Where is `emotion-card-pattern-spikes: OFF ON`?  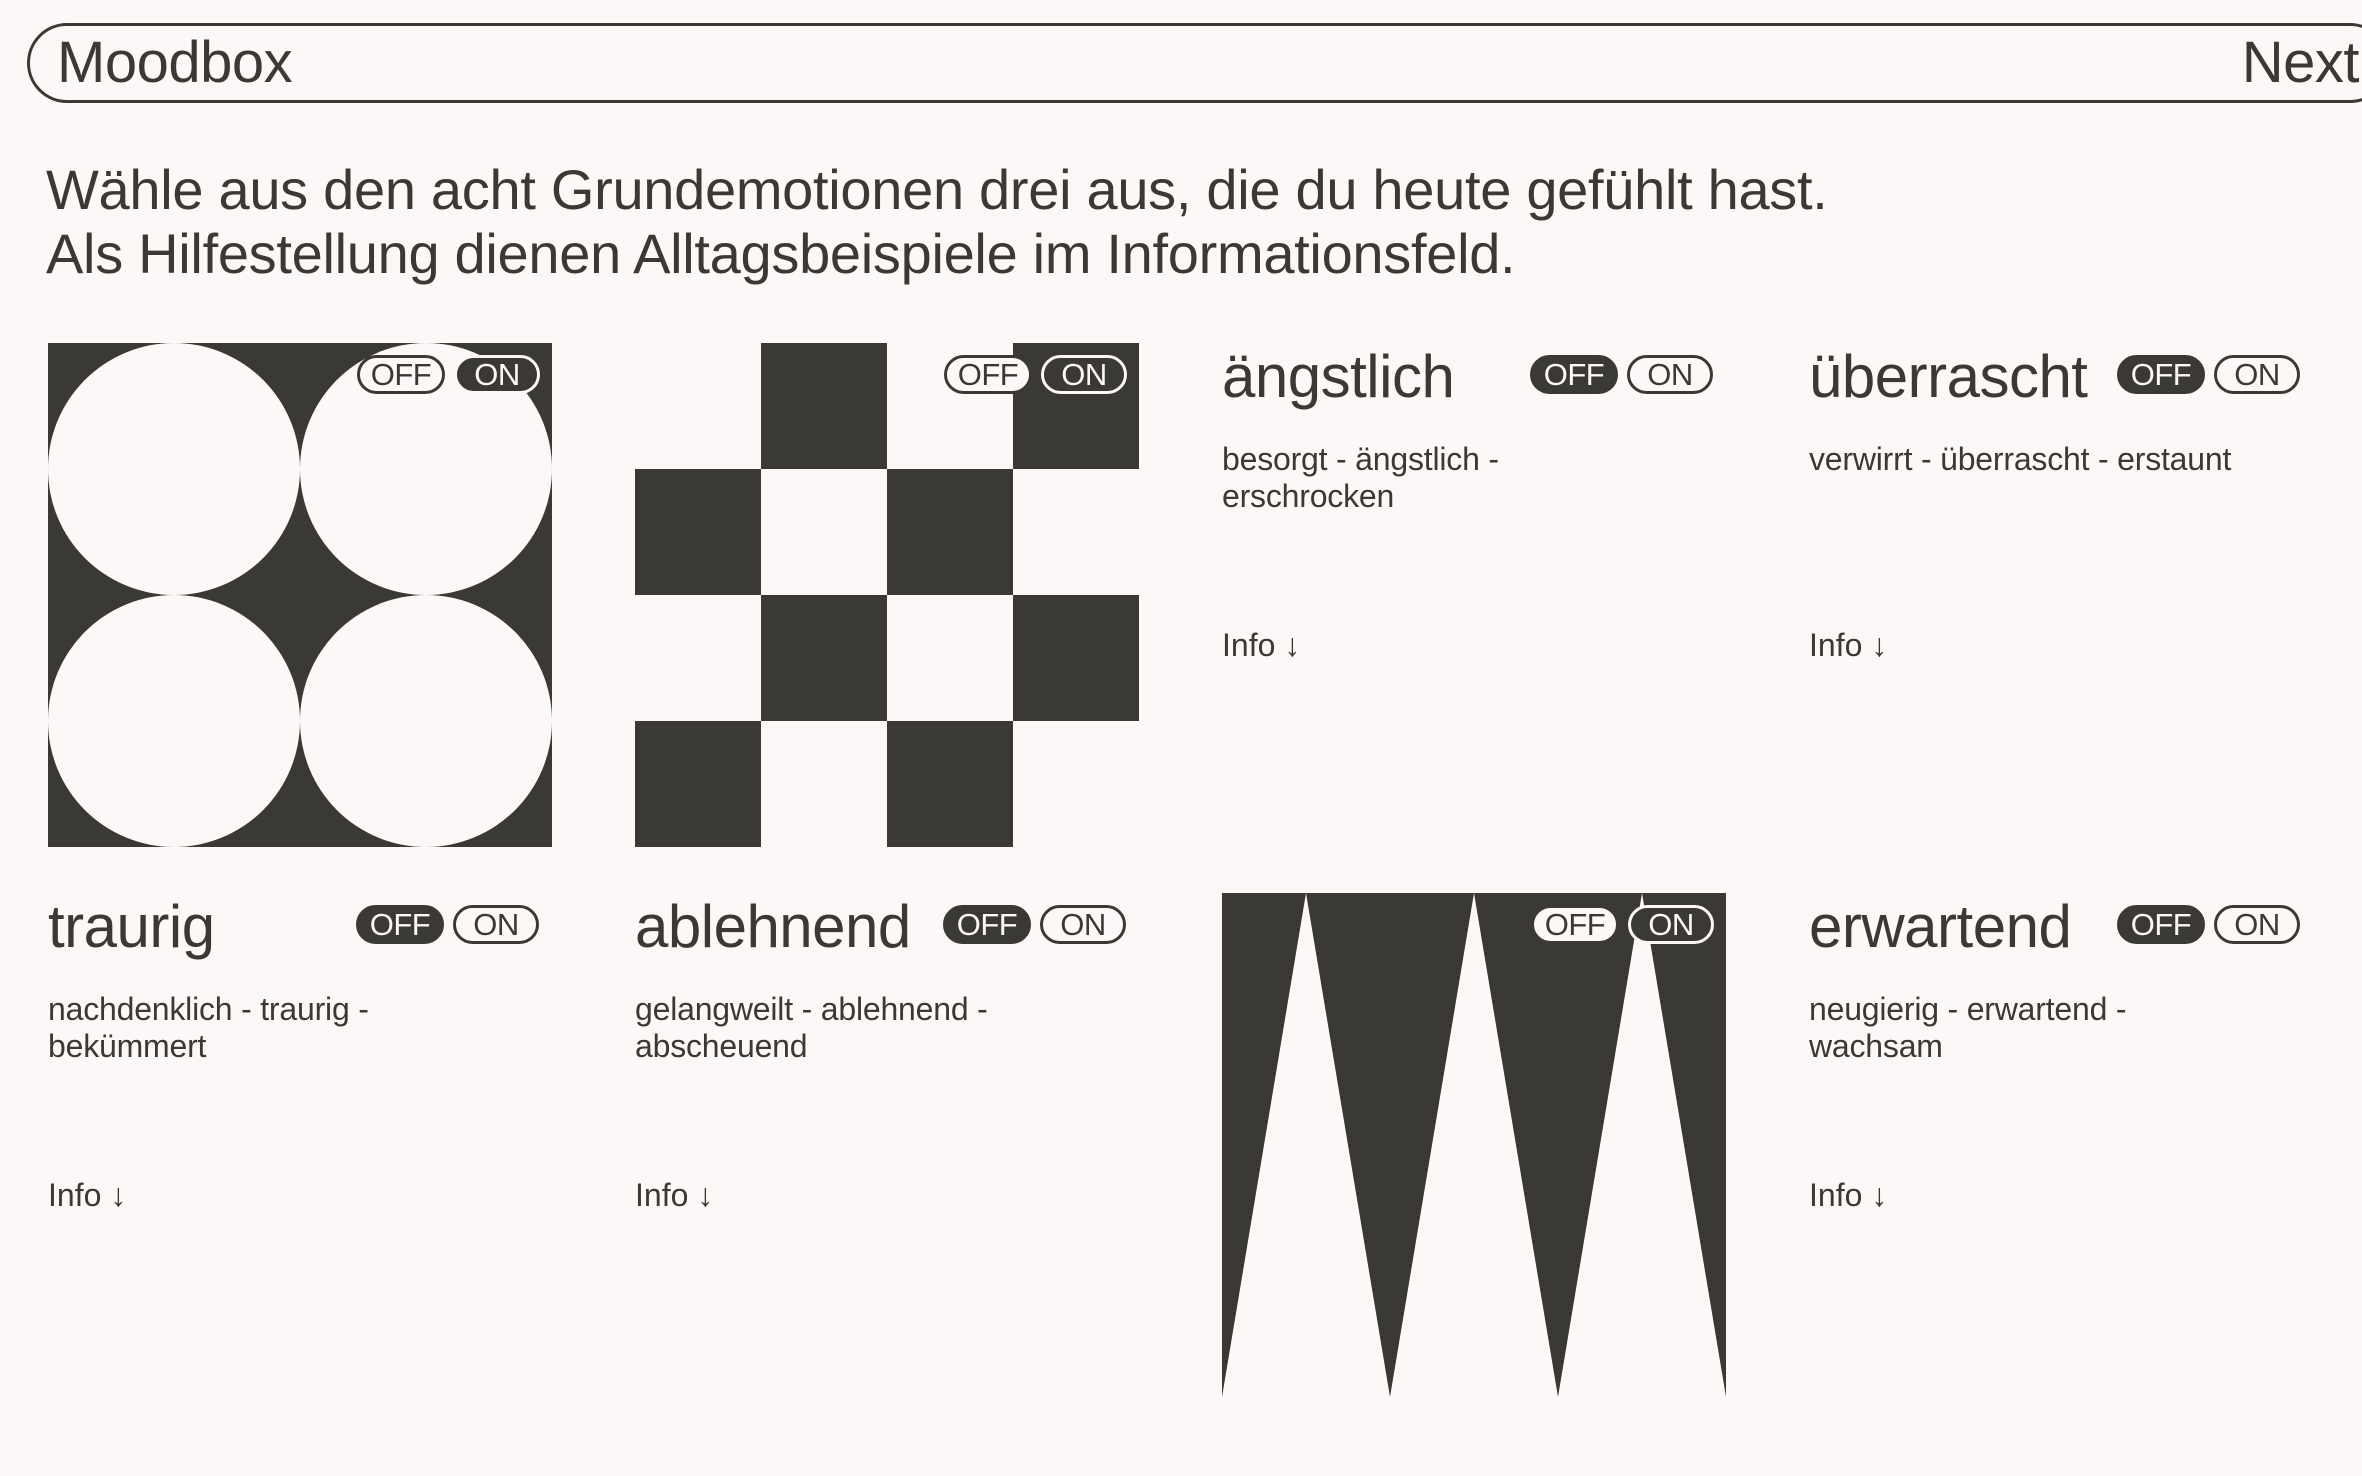
emotion-card-pattern-spikes: OFF ON is located at coordinates (1474, 1145).